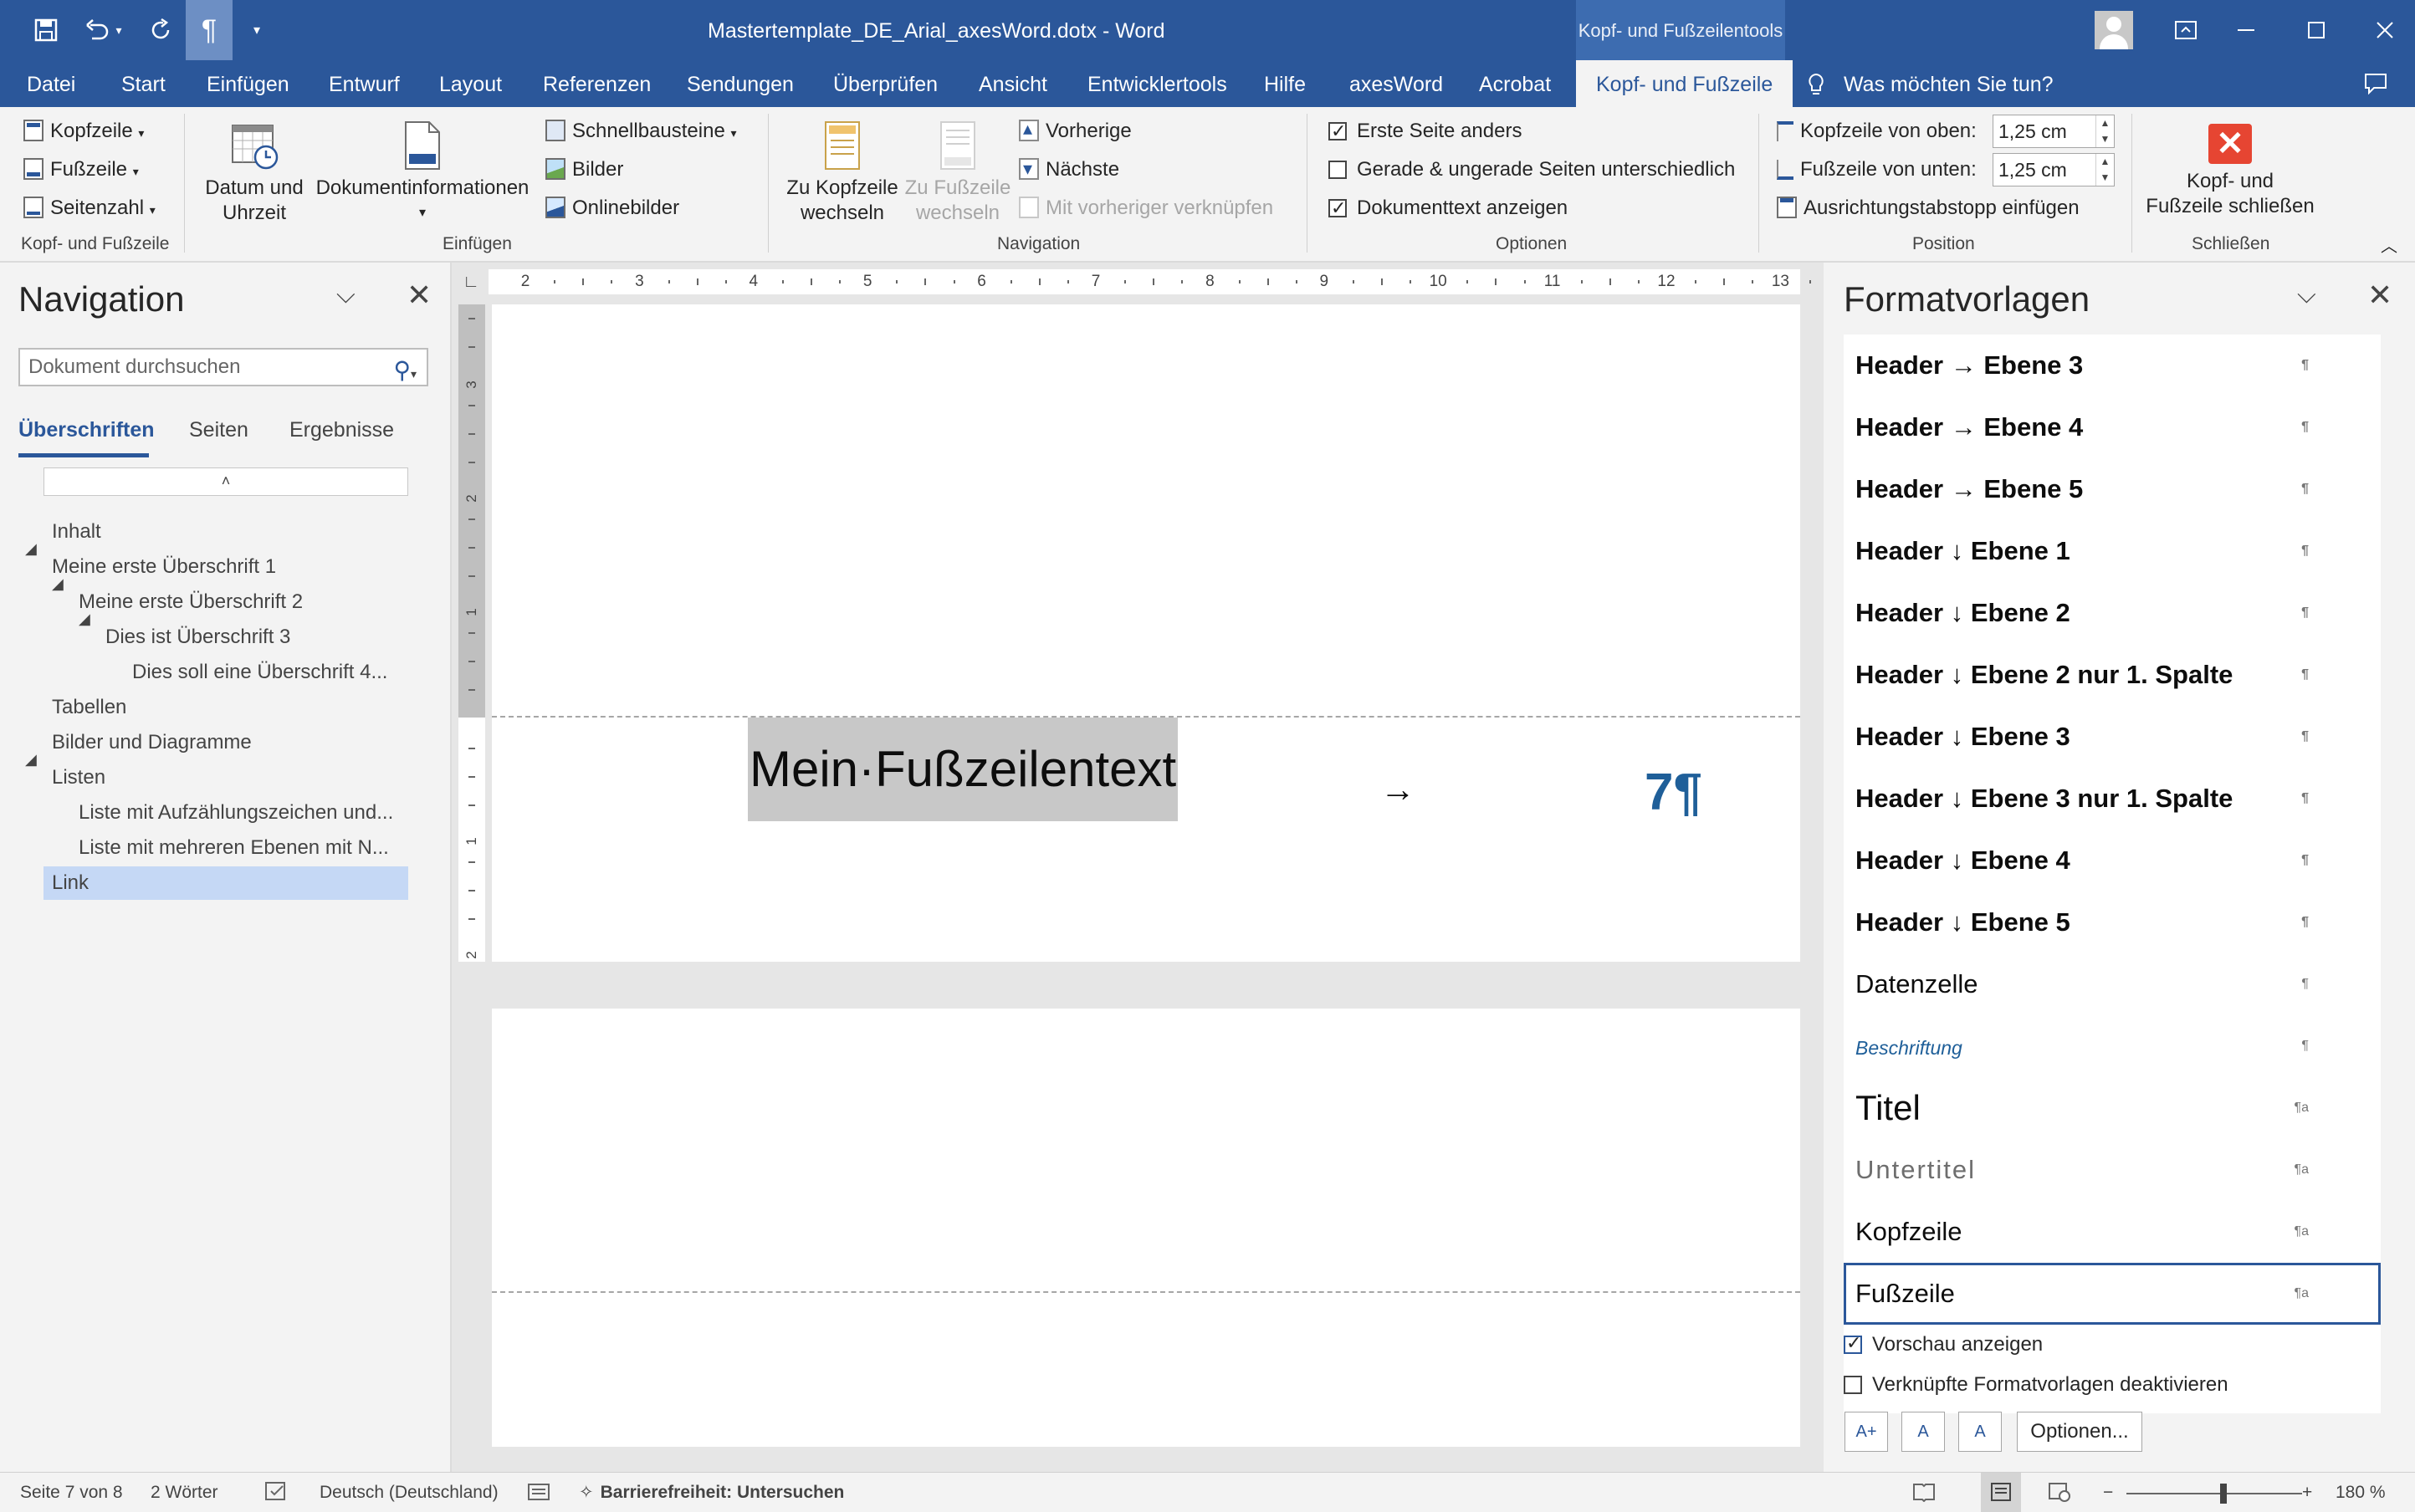 The image size is (2415, 1512). Describe the element at coordinates (194, 637) in the screenshot. I see `nav-heading-item: Dies ist Überschrift 3` at that location.